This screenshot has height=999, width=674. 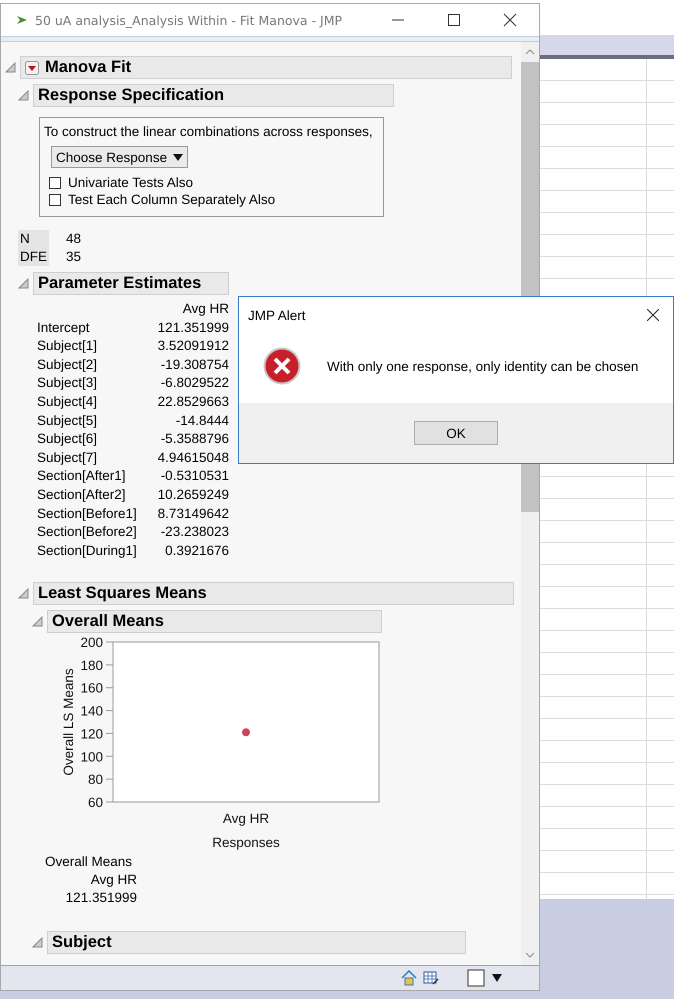 I want to click on term-label: Intercept, so click(x=64, y=327).